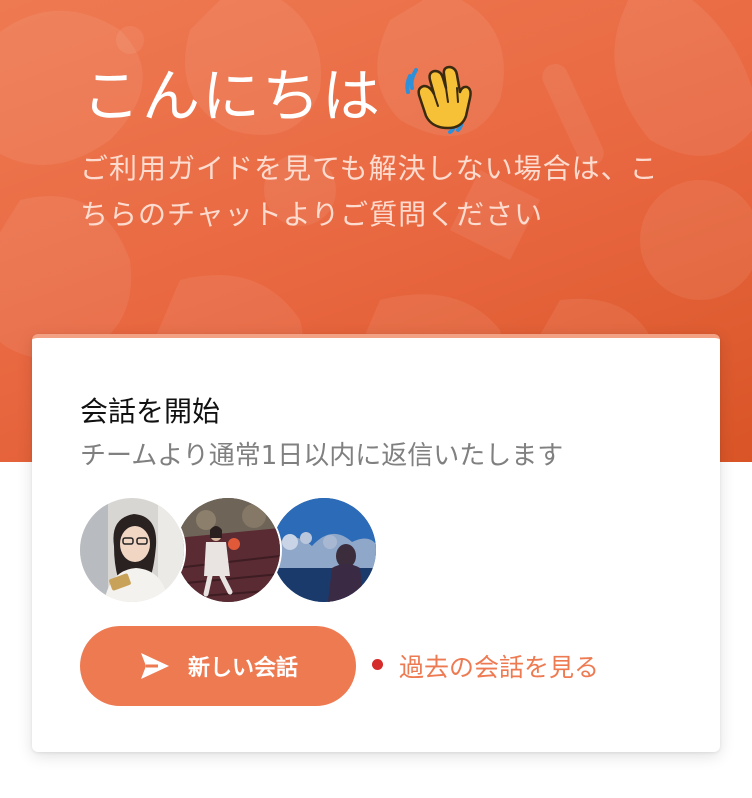 The width and height of the screenshot is (752, 798). I want to click on card-title: 会話を開始, so click(150, 411).